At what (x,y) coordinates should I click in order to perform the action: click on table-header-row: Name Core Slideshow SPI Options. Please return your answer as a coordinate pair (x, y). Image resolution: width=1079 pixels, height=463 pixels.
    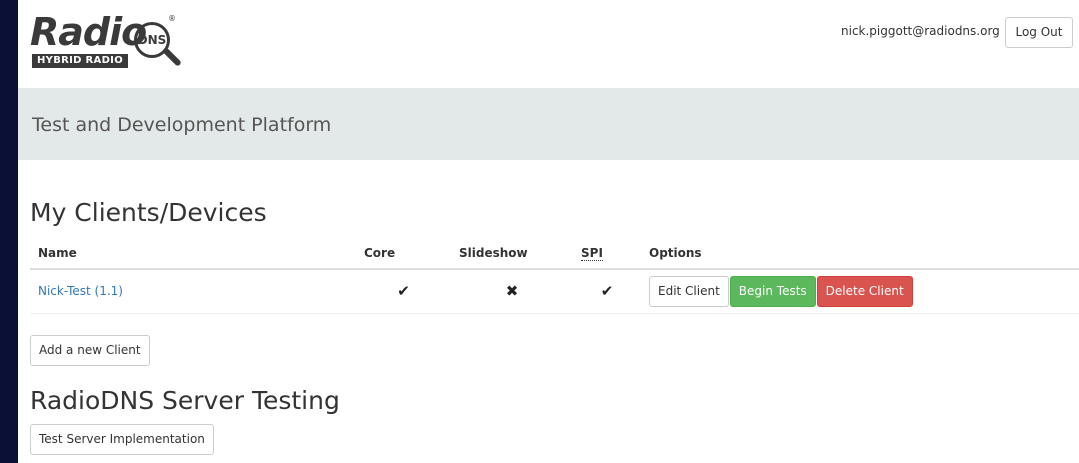
    Looking at the image, I should click on (554, 253).